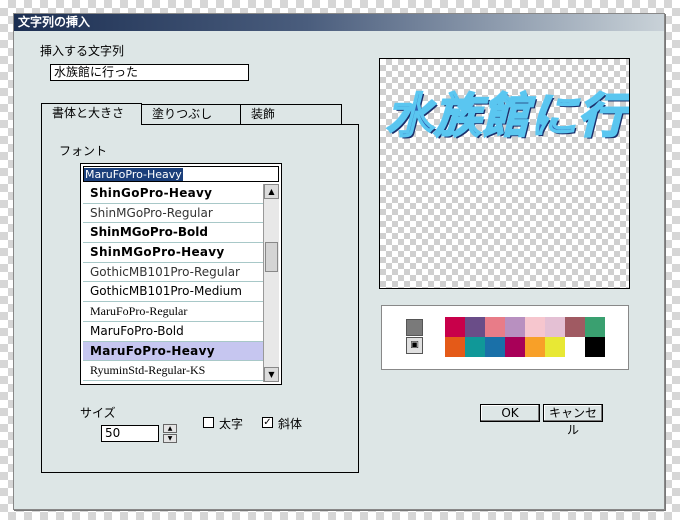 Image resolution: width=680 pixels, height=520 pixels. Describe the element at coordinates (173, 351) in the screenshot. I see `font-list-item: MaruFoPro-Heavy` at that location.